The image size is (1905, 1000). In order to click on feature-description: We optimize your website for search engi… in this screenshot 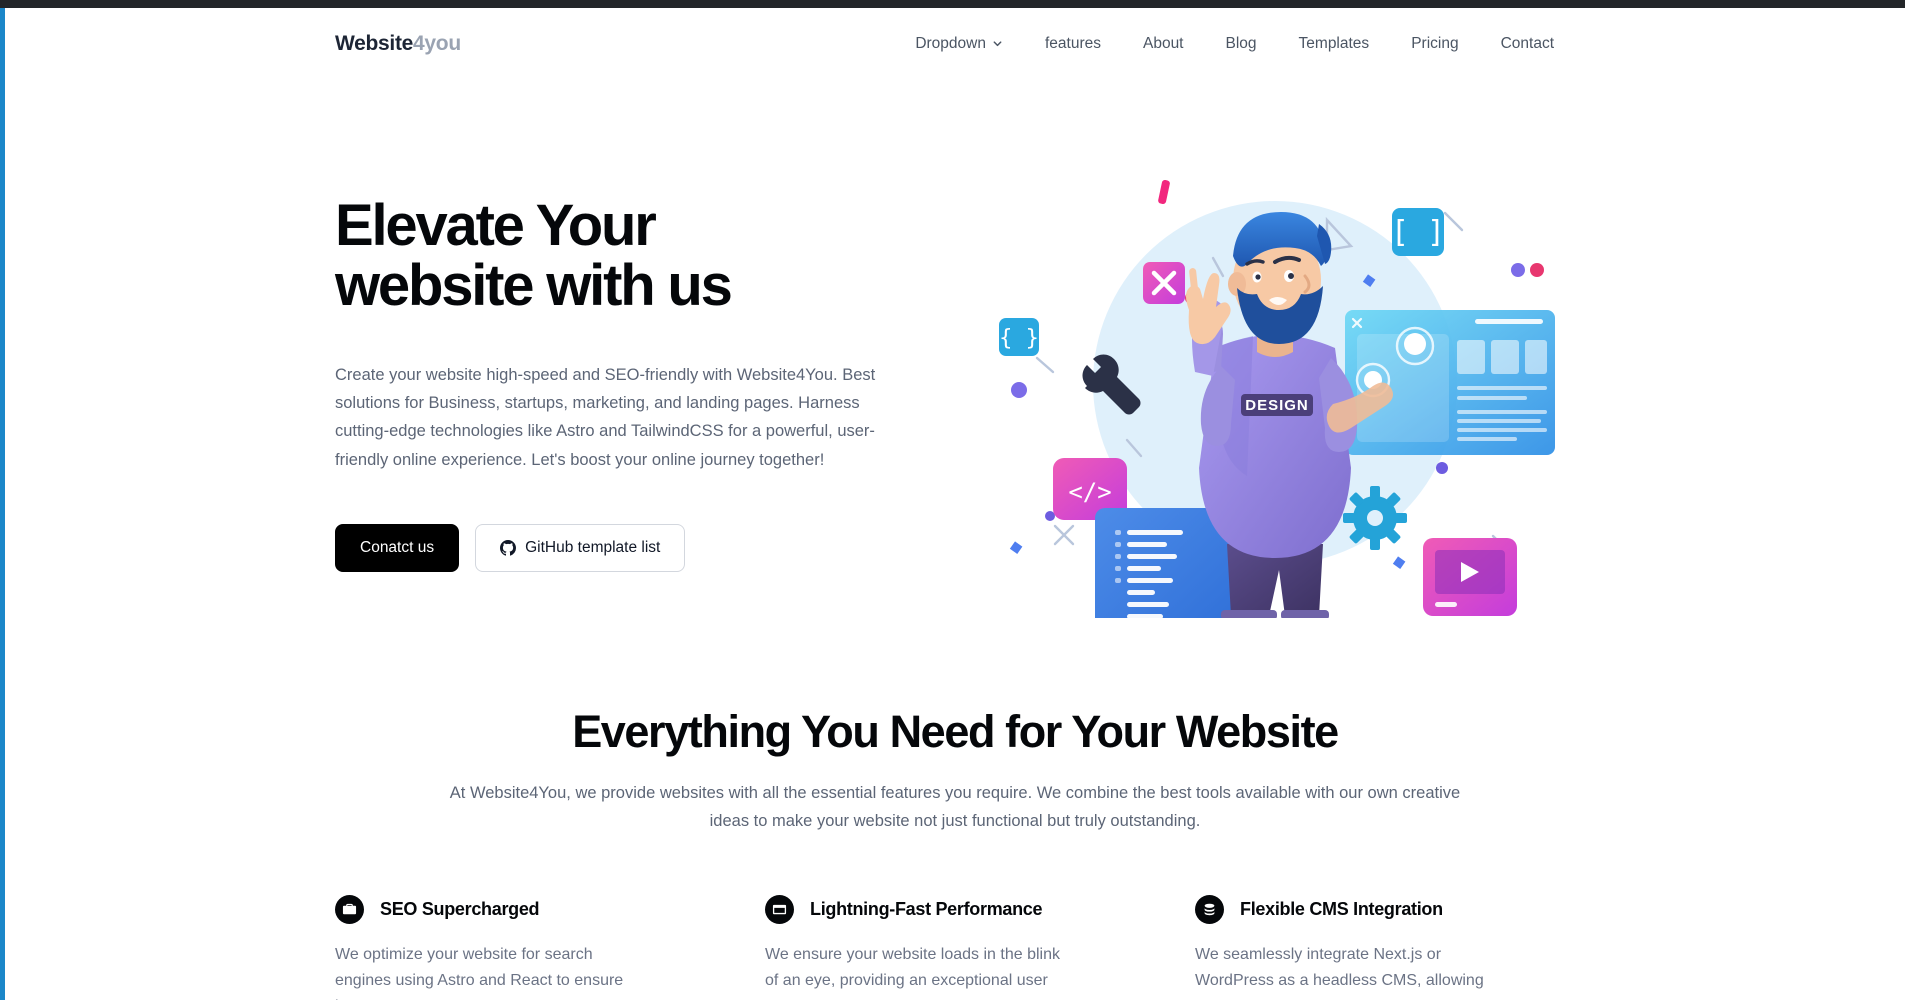, I will do `click(479, 973)`.